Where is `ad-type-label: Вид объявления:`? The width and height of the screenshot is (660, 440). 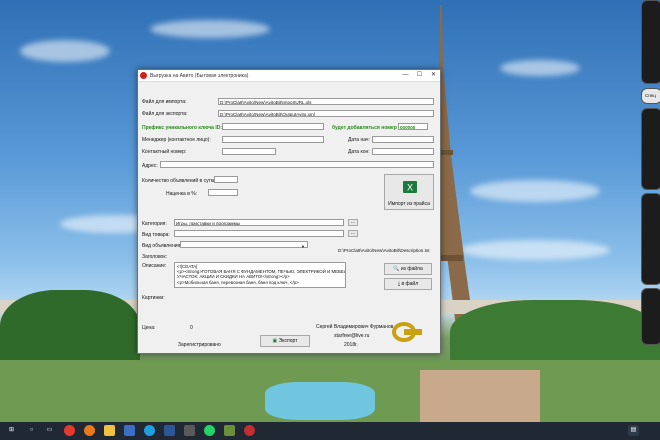 ad-type-label: Вид объявления: is located at coordinates (162, 246).